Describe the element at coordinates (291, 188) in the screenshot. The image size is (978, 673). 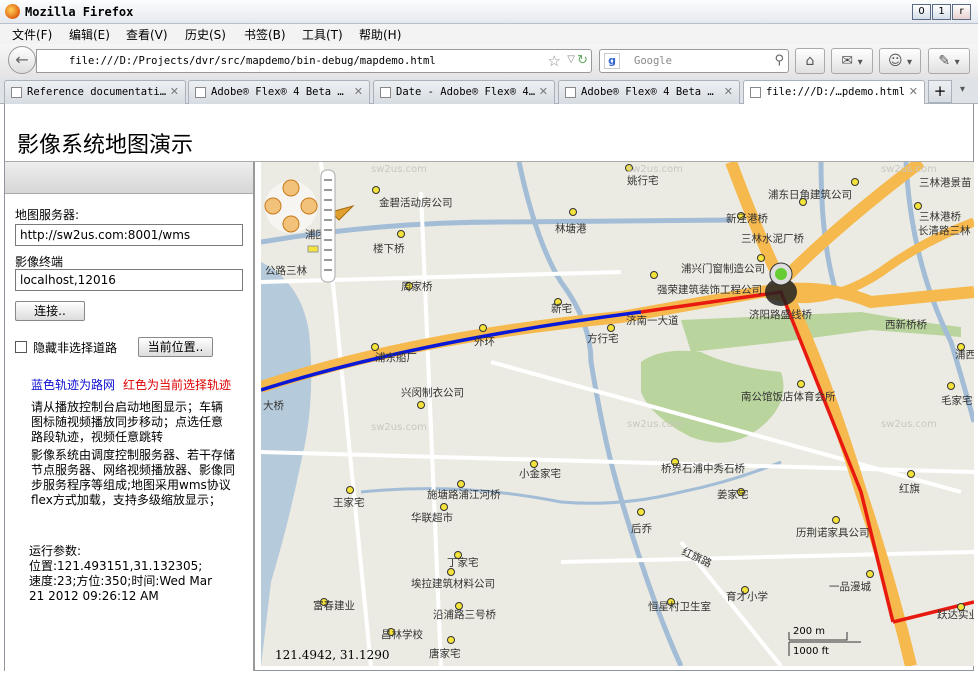
I see `pan-up-button` at that location.